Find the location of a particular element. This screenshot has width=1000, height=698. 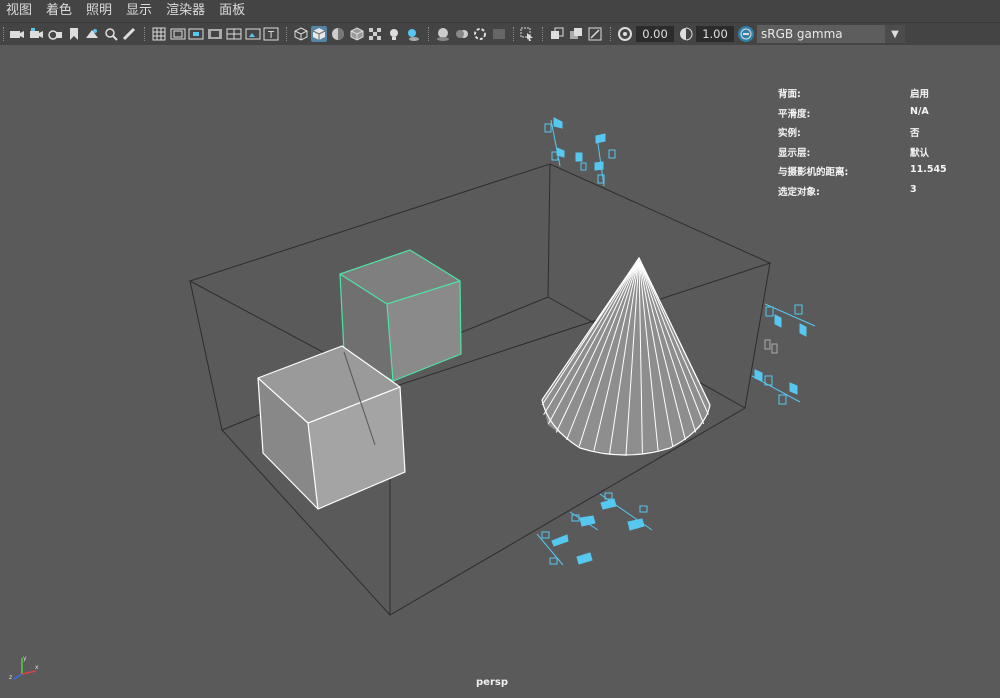

safe-title-icon: T is located at coordinates (271, 34).